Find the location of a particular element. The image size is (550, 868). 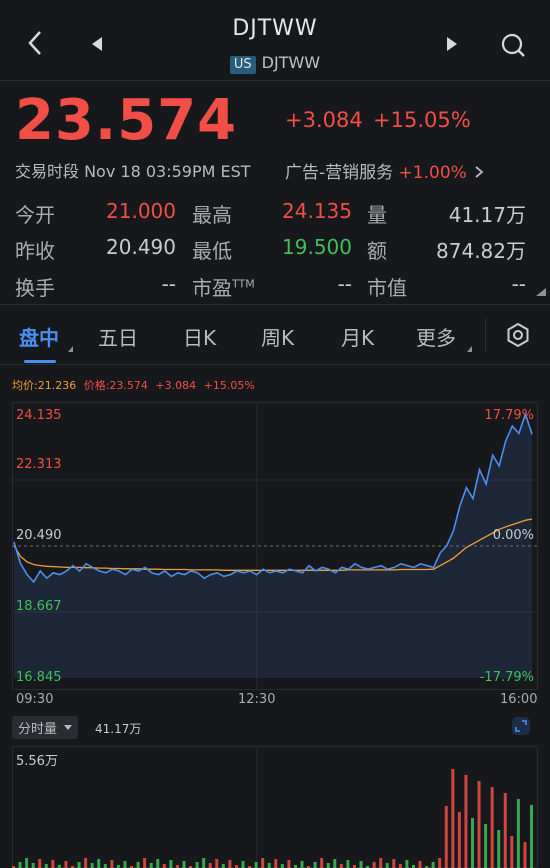

turnover-label: 换手 is located at coordinates (35, 288).